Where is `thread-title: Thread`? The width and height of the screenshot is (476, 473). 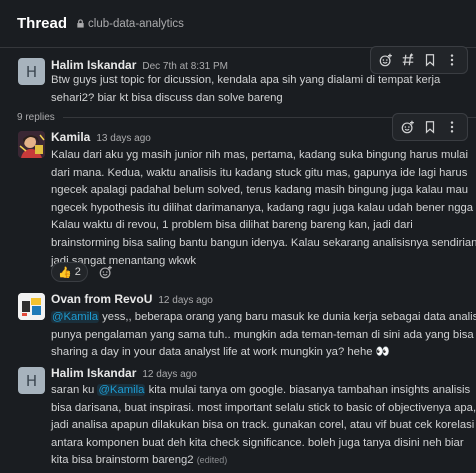 thread-title: Thread is located at coordinates (42, 23).